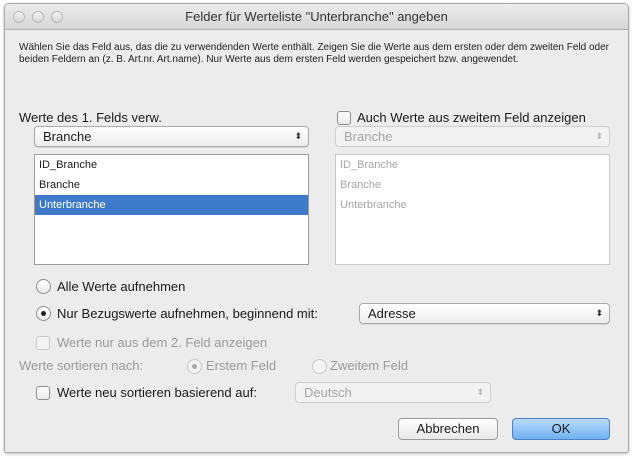 This screenshot has width=633, height=458. I want to click on related-table-selected: Adresse, so click(392, 313).